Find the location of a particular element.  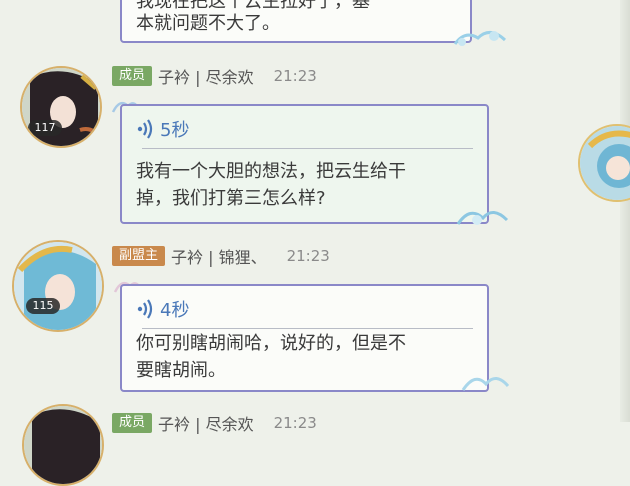

message-text-line: 我有一个大胆的想法，把云生给干 is located at coordinates (271, 171).